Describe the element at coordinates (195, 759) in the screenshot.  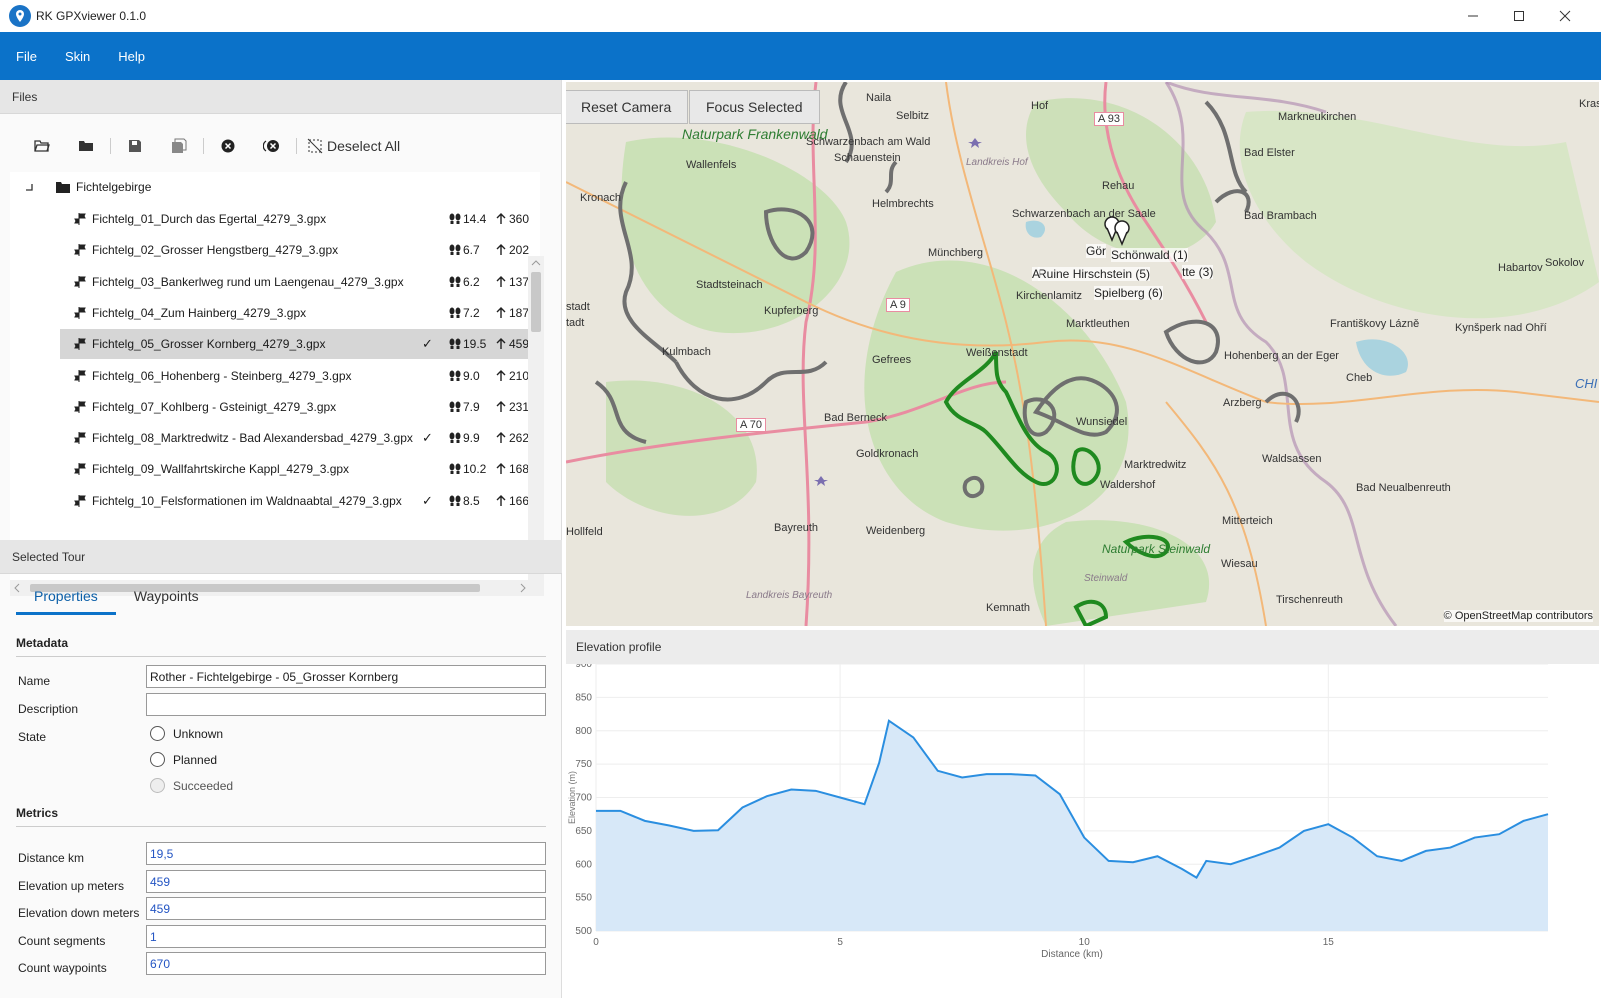
I see `state-planned-label: Planned` at that location.